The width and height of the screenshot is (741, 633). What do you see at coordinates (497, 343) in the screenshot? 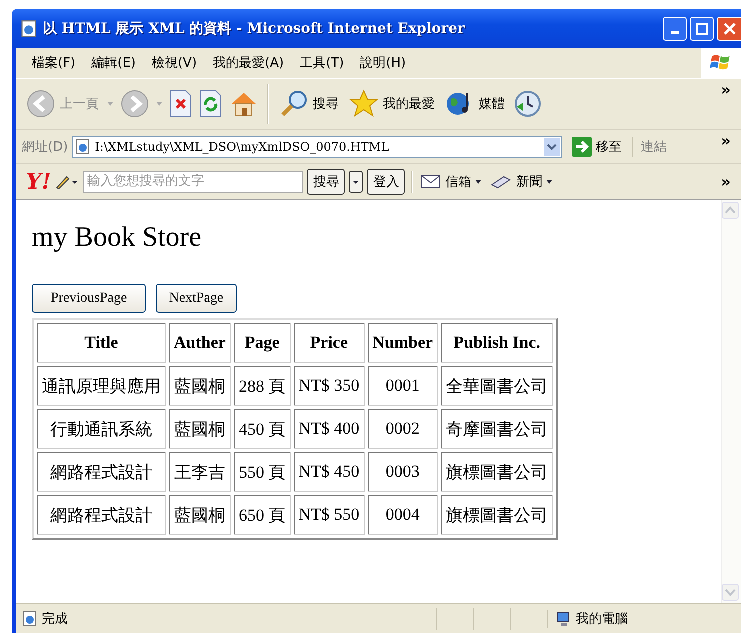
I see `column-header: Publish Inc.` at bounding box center [497, 343].